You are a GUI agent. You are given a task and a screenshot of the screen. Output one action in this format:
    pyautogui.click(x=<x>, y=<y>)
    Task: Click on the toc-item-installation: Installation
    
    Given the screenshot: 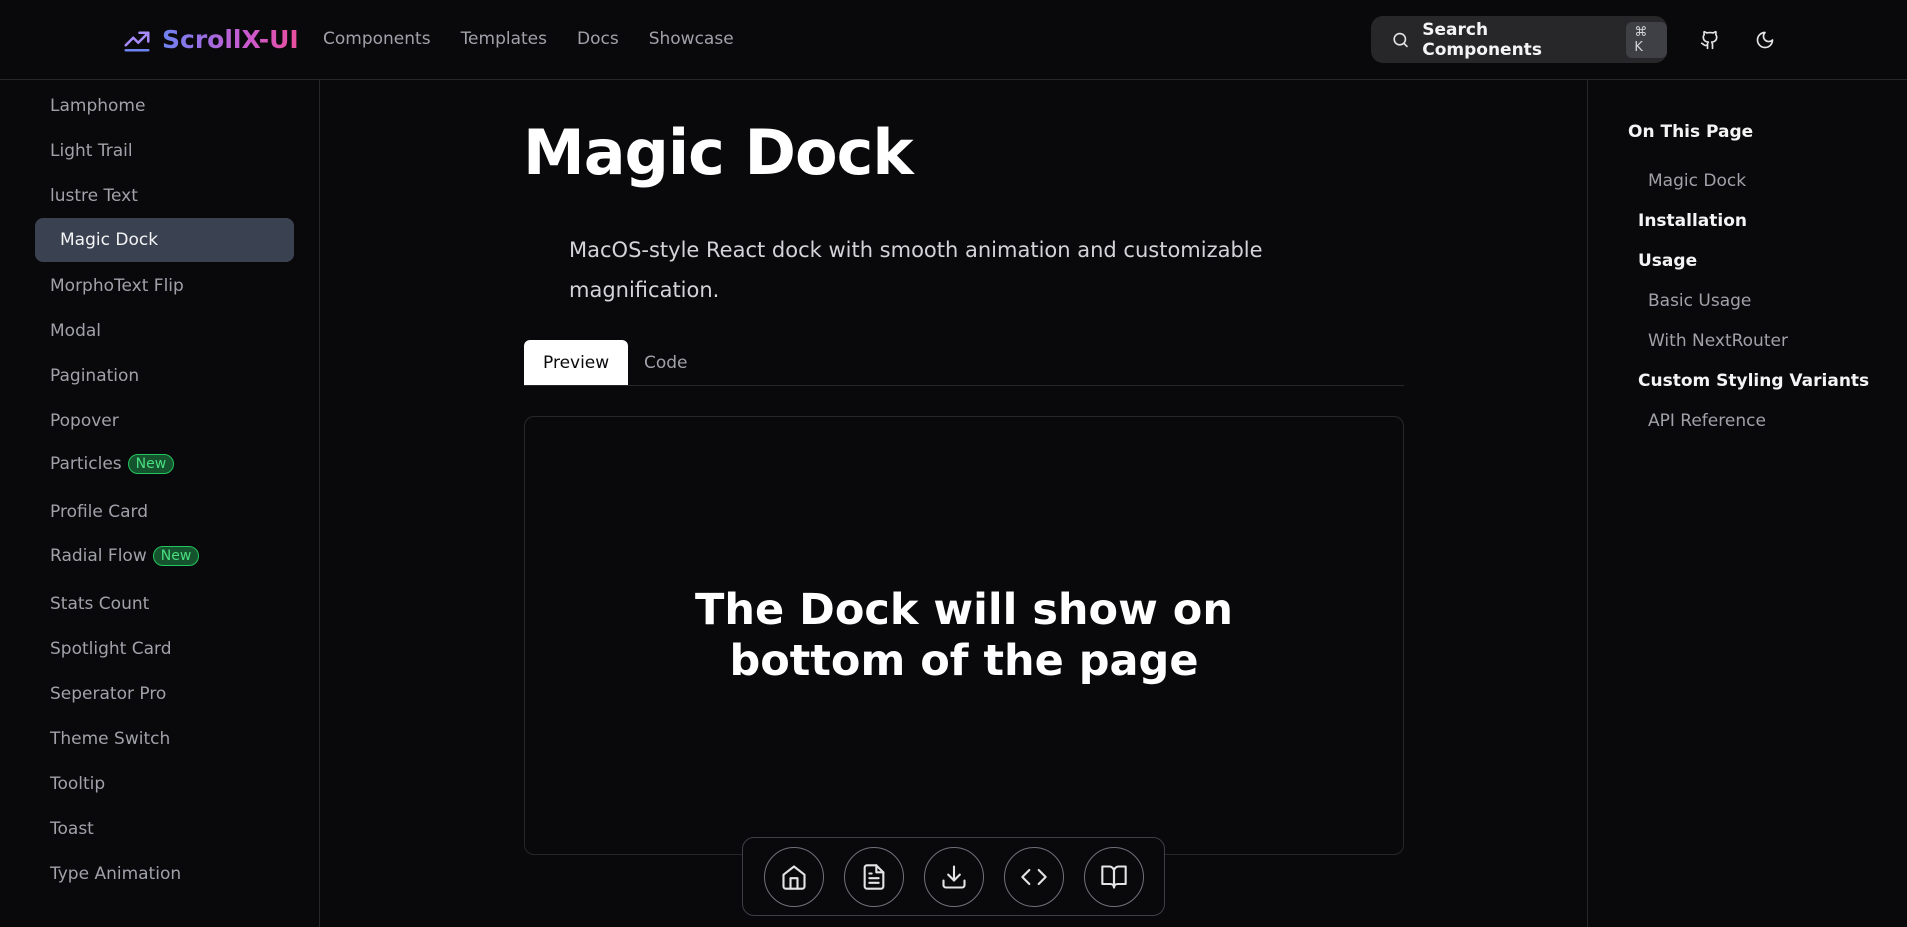 What is the action you would take?
    pyautogui.click(x=1692, y=221)
    